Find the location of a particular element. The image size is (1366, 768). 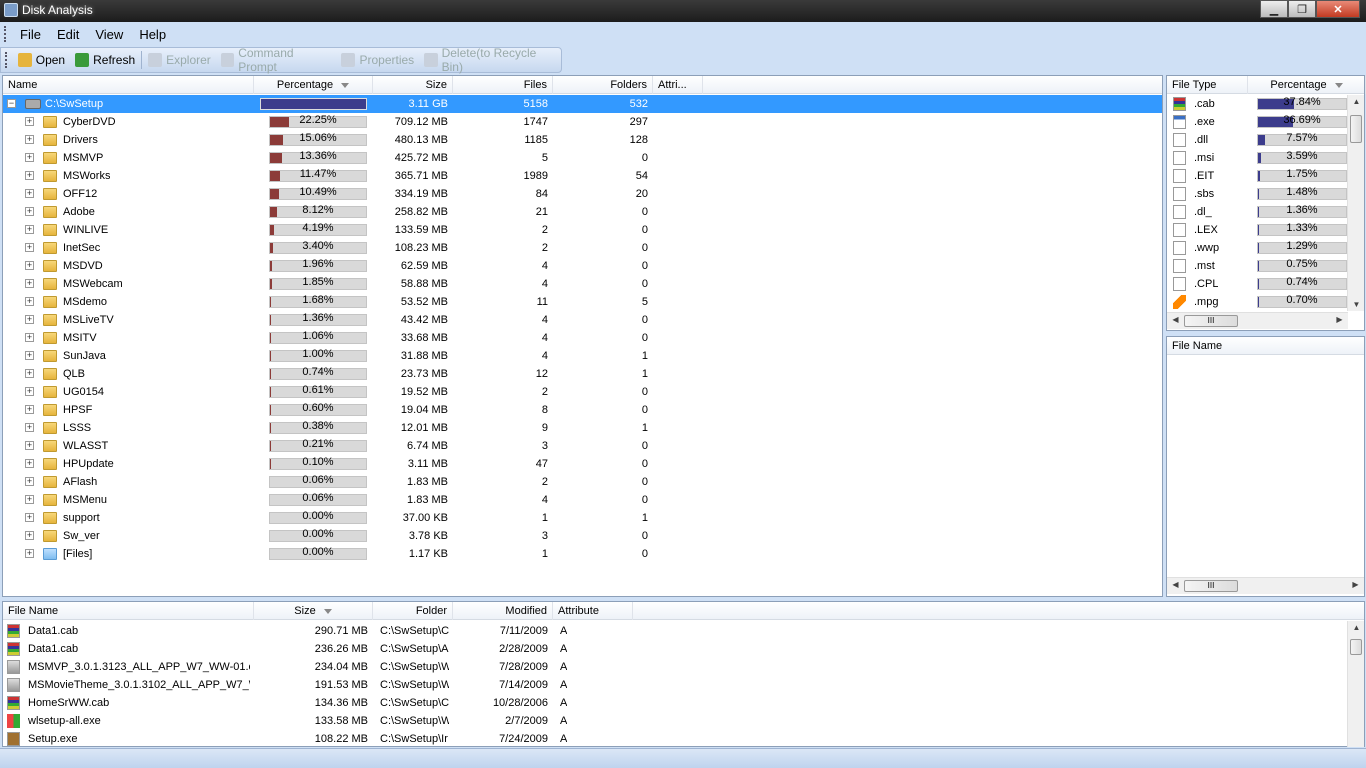

col-ft-percentage: Percentage is located at coordinates (1307, 85).